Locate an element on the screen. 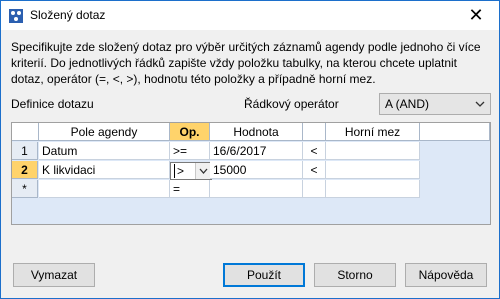  row-number-active: 2 is located at coordinates (25, 170).